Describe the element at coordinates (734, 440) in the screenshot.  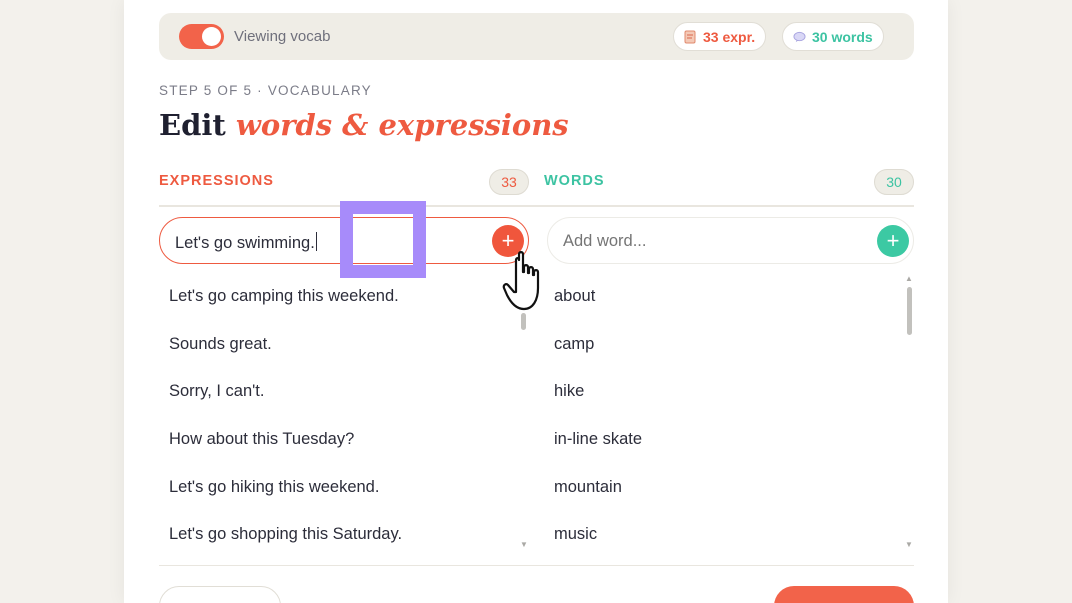
I see `word-item: in-line skate` at that location.